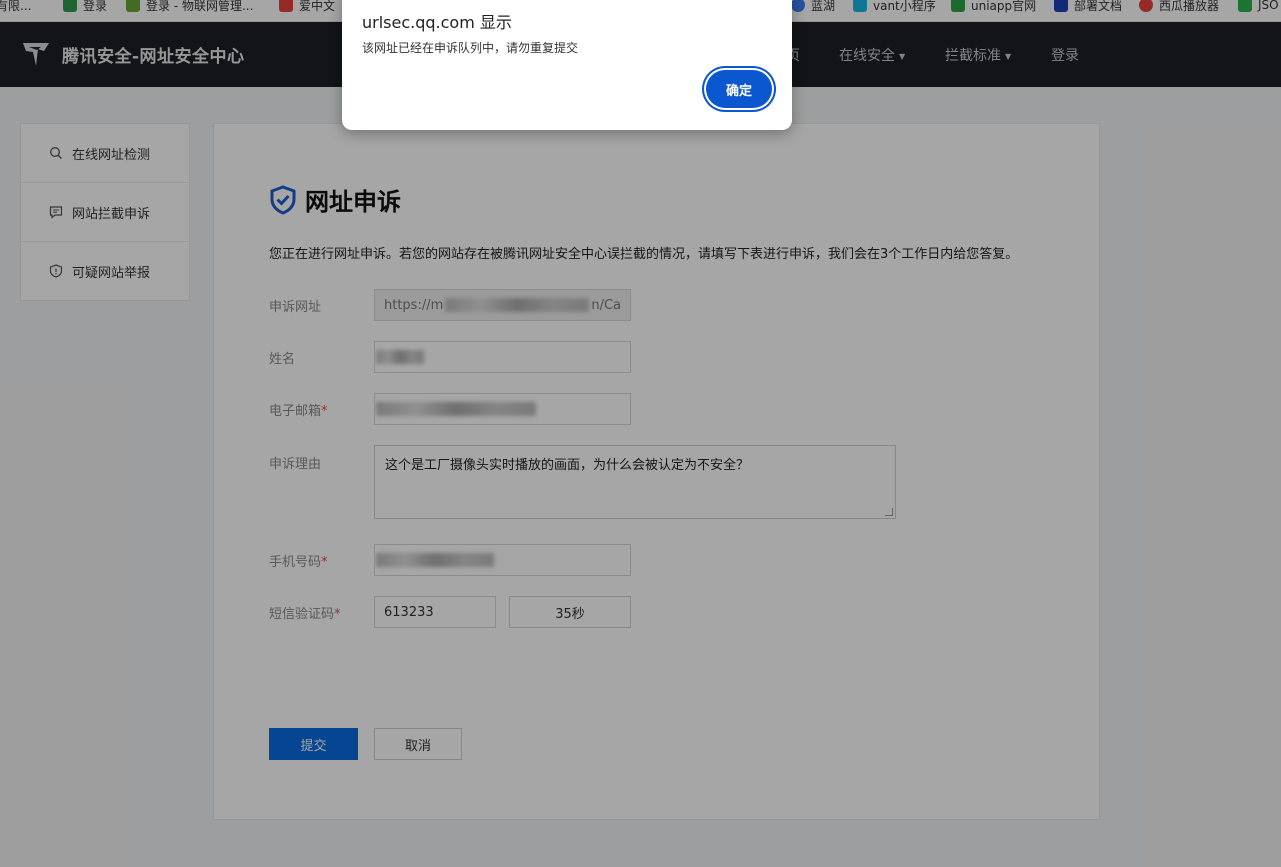 The height and width of the screenshot is (867, 1281). I want to click on dialog-title: urlsec.qq.com 显示, so click(437, 22).